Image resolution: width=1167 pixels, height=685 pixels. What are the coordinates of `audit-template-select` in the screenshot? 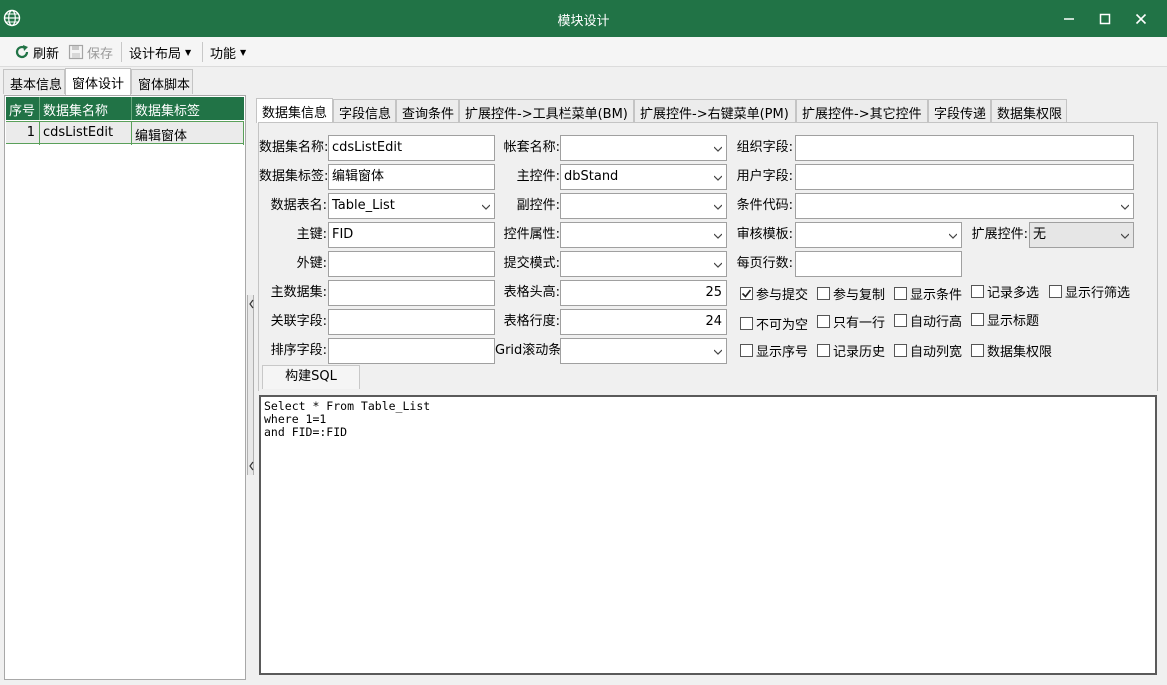 It's located at (878, 235).